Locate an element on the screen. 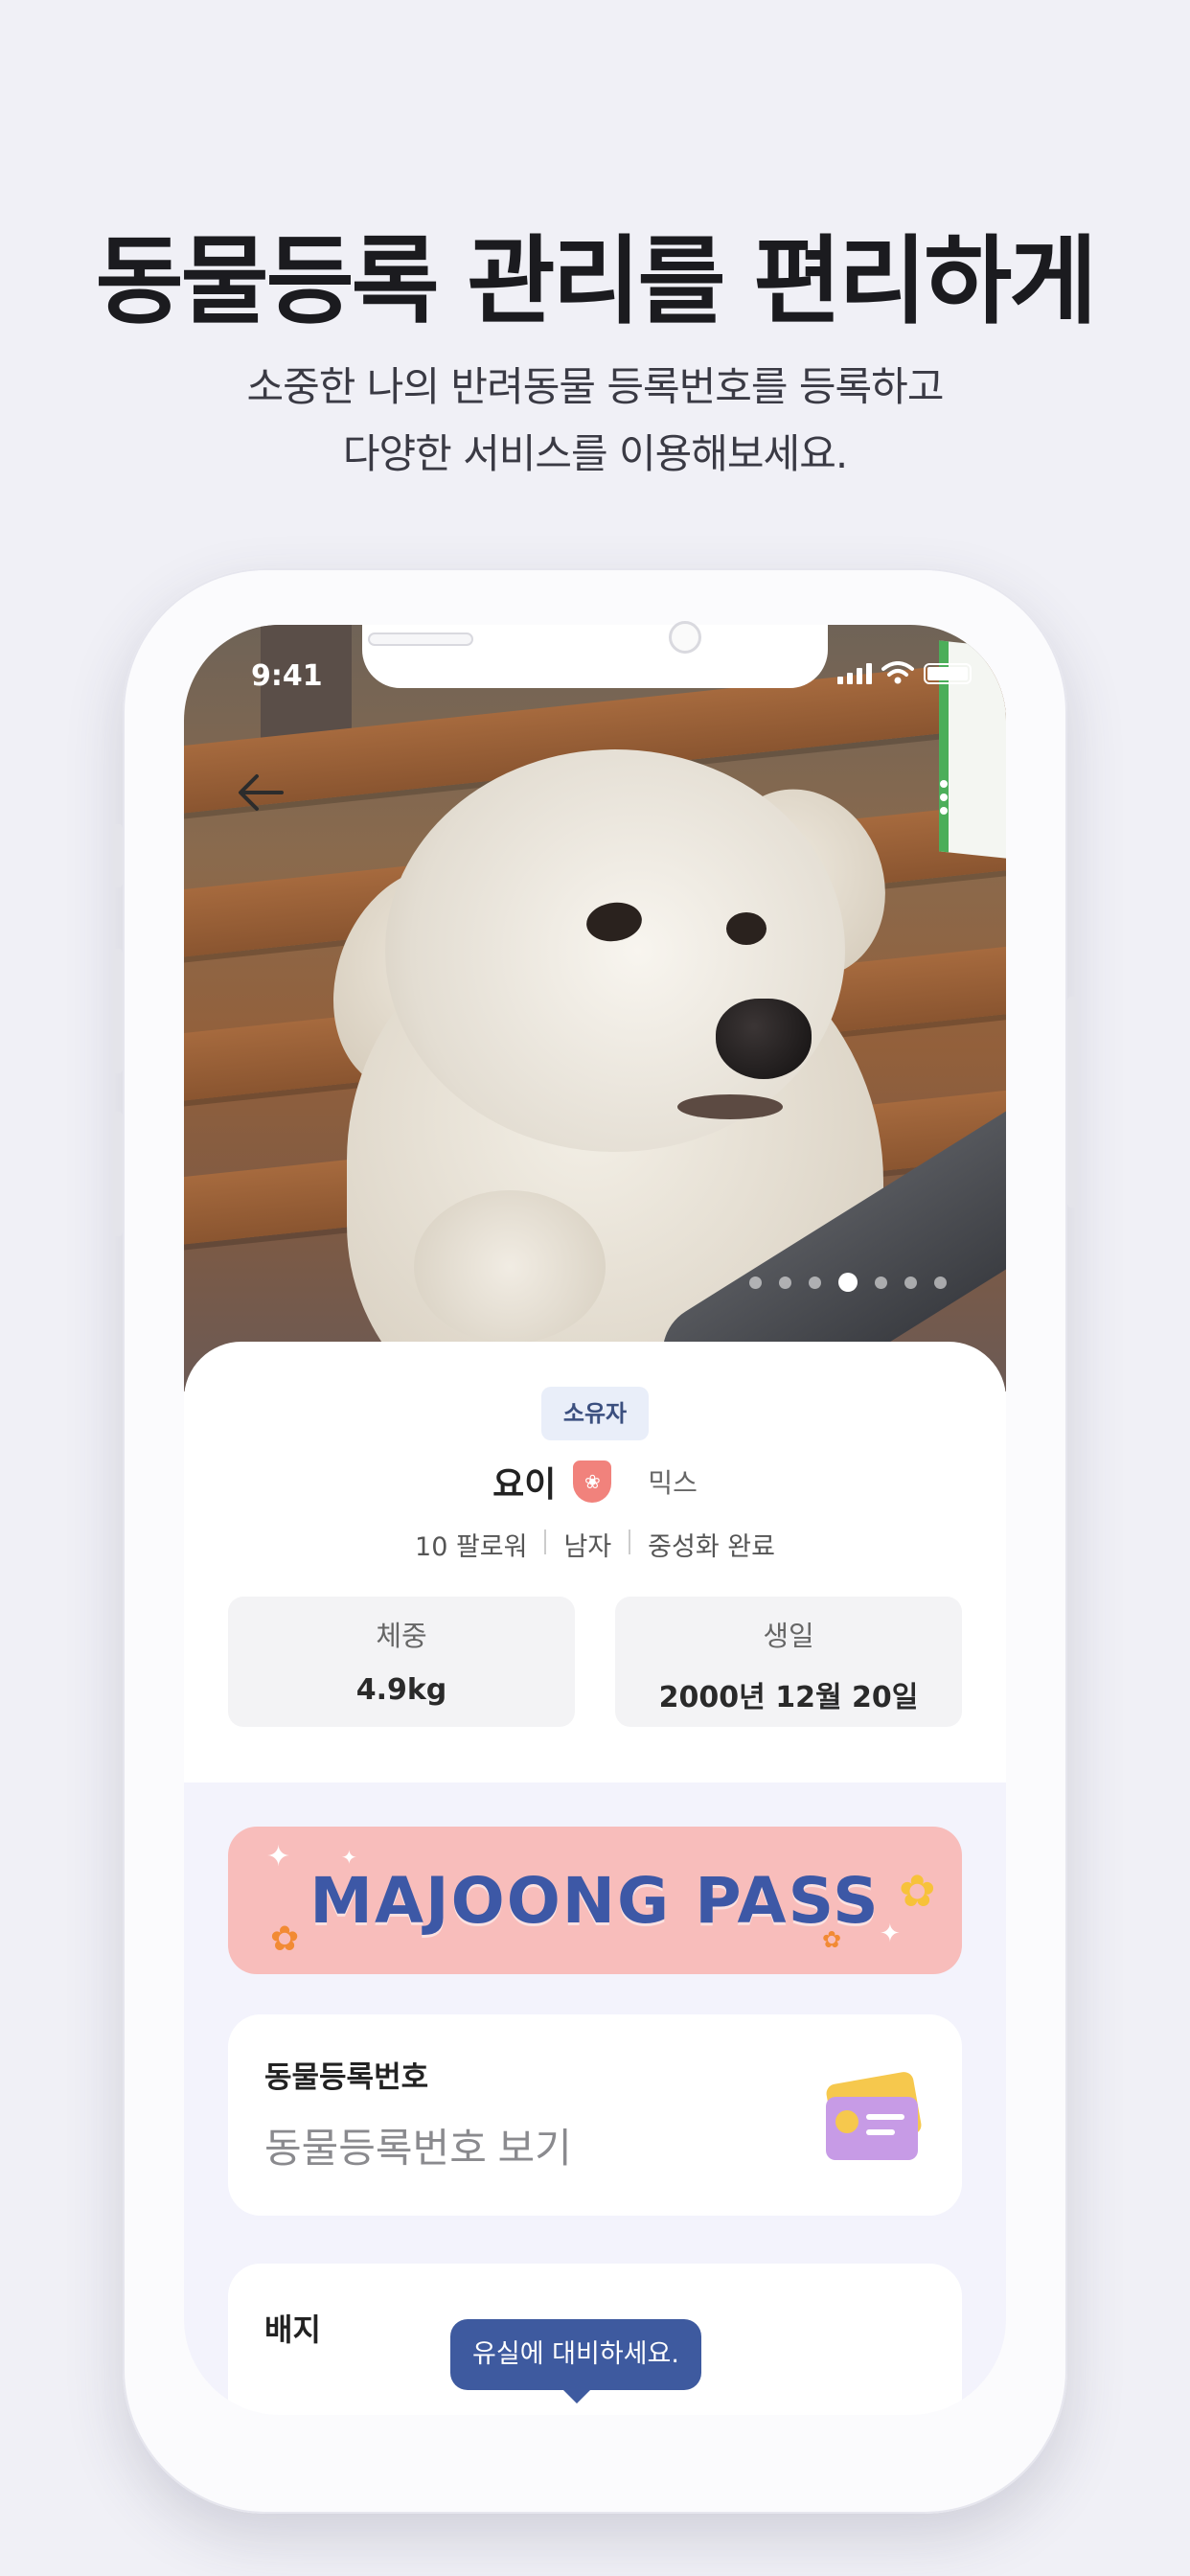 Image resolution: width=1190 pixels, height=2576 pixels. pet-breed: 믹스 is located at coordinates (673, 1483).